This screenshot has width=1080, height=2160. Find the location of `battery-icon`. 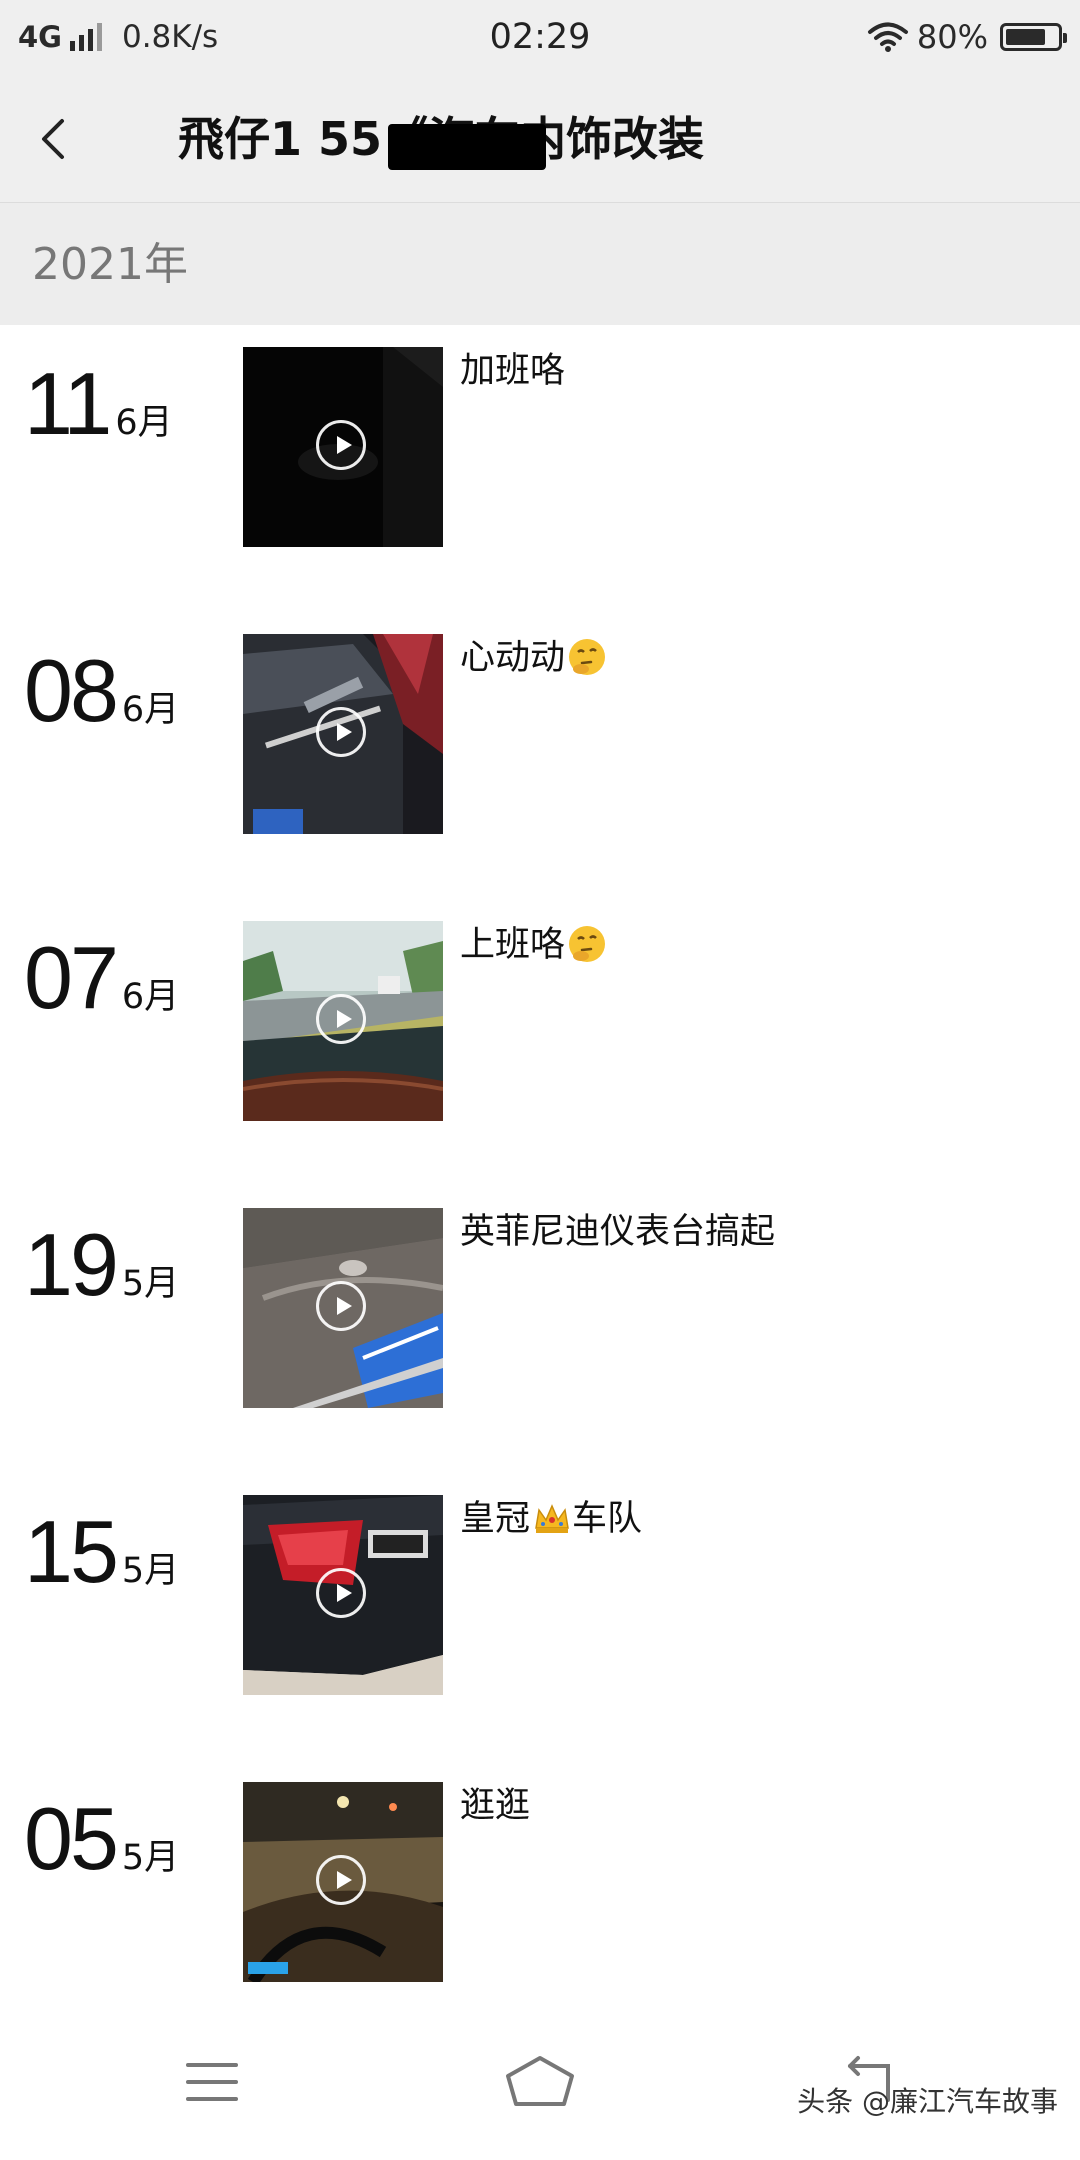

battery-icon is located at coordinates (1033, 37).